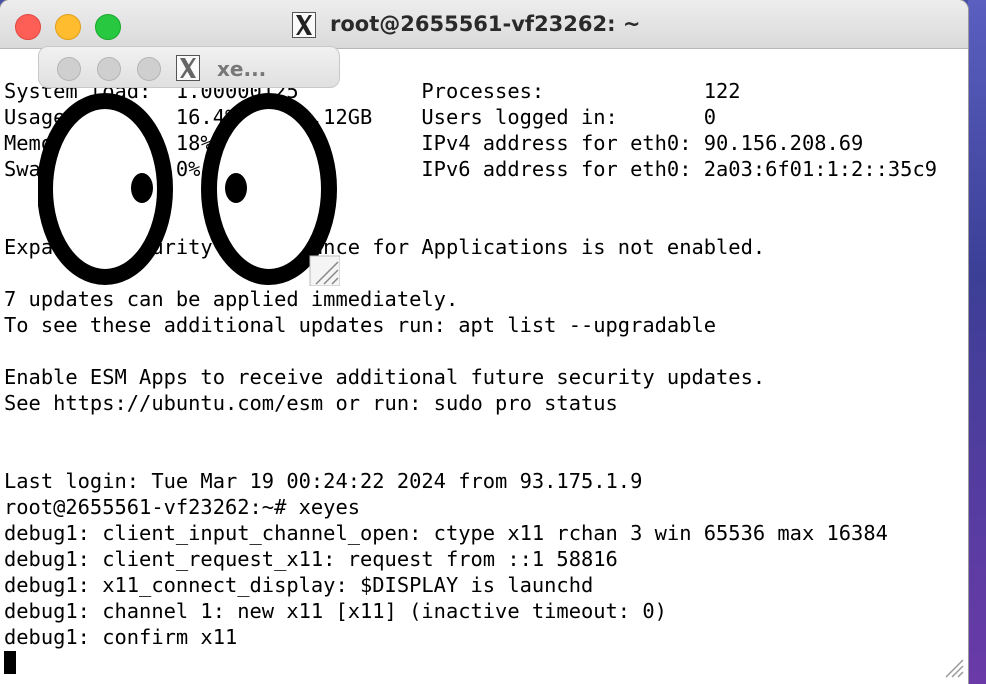  I want to click on terminal-cursor, so click(10, 662).